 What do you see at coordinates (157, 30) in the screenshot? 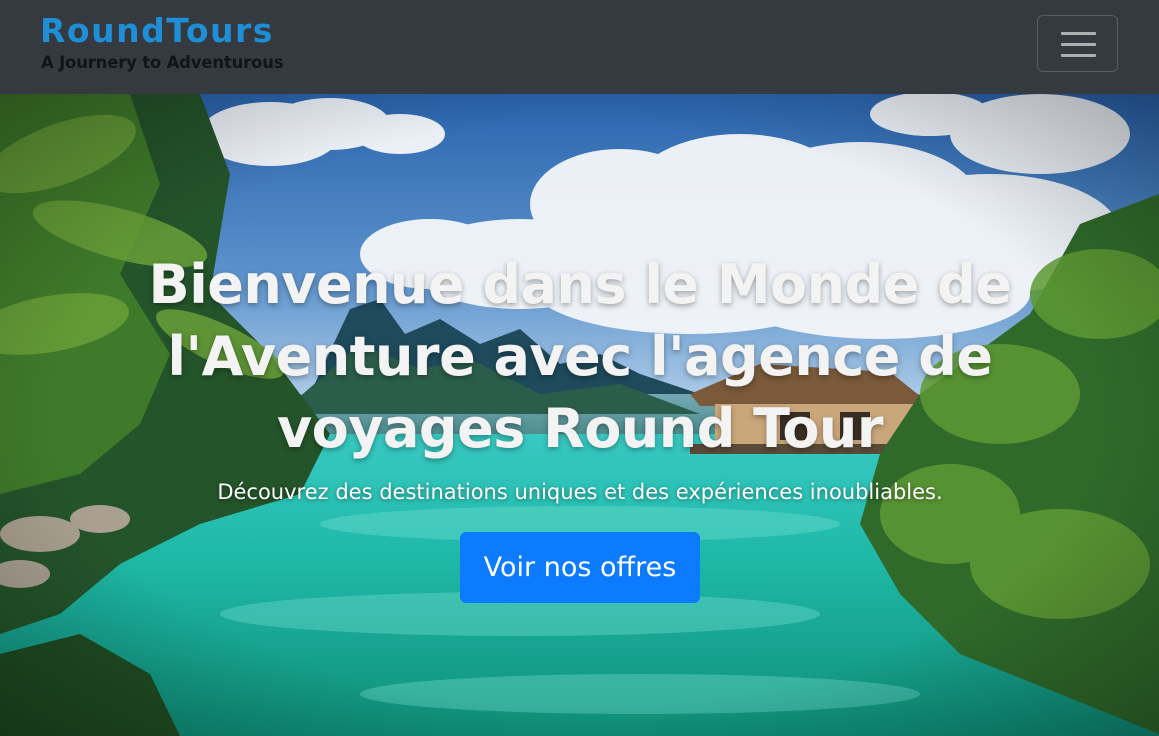
I see `brand-title: RoundTours` at bounding box center [157, 30].